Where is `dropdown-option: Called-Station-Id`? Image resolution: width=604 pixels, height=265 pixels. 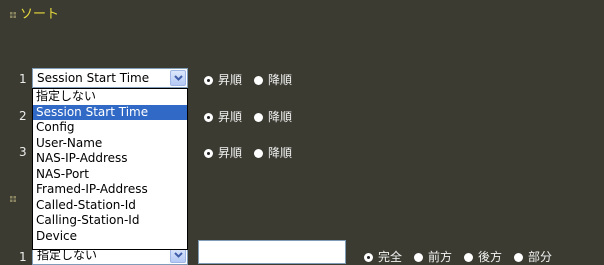
dropdown-option: Called-Station-Id is located at coordinates (110, 206).